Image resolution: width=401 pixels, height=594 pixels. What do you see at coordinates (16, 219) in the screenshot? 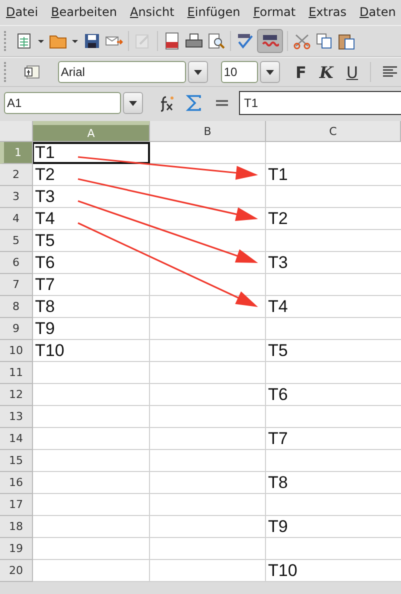
I see `row-header: 4` at bounding box center [16, 219].